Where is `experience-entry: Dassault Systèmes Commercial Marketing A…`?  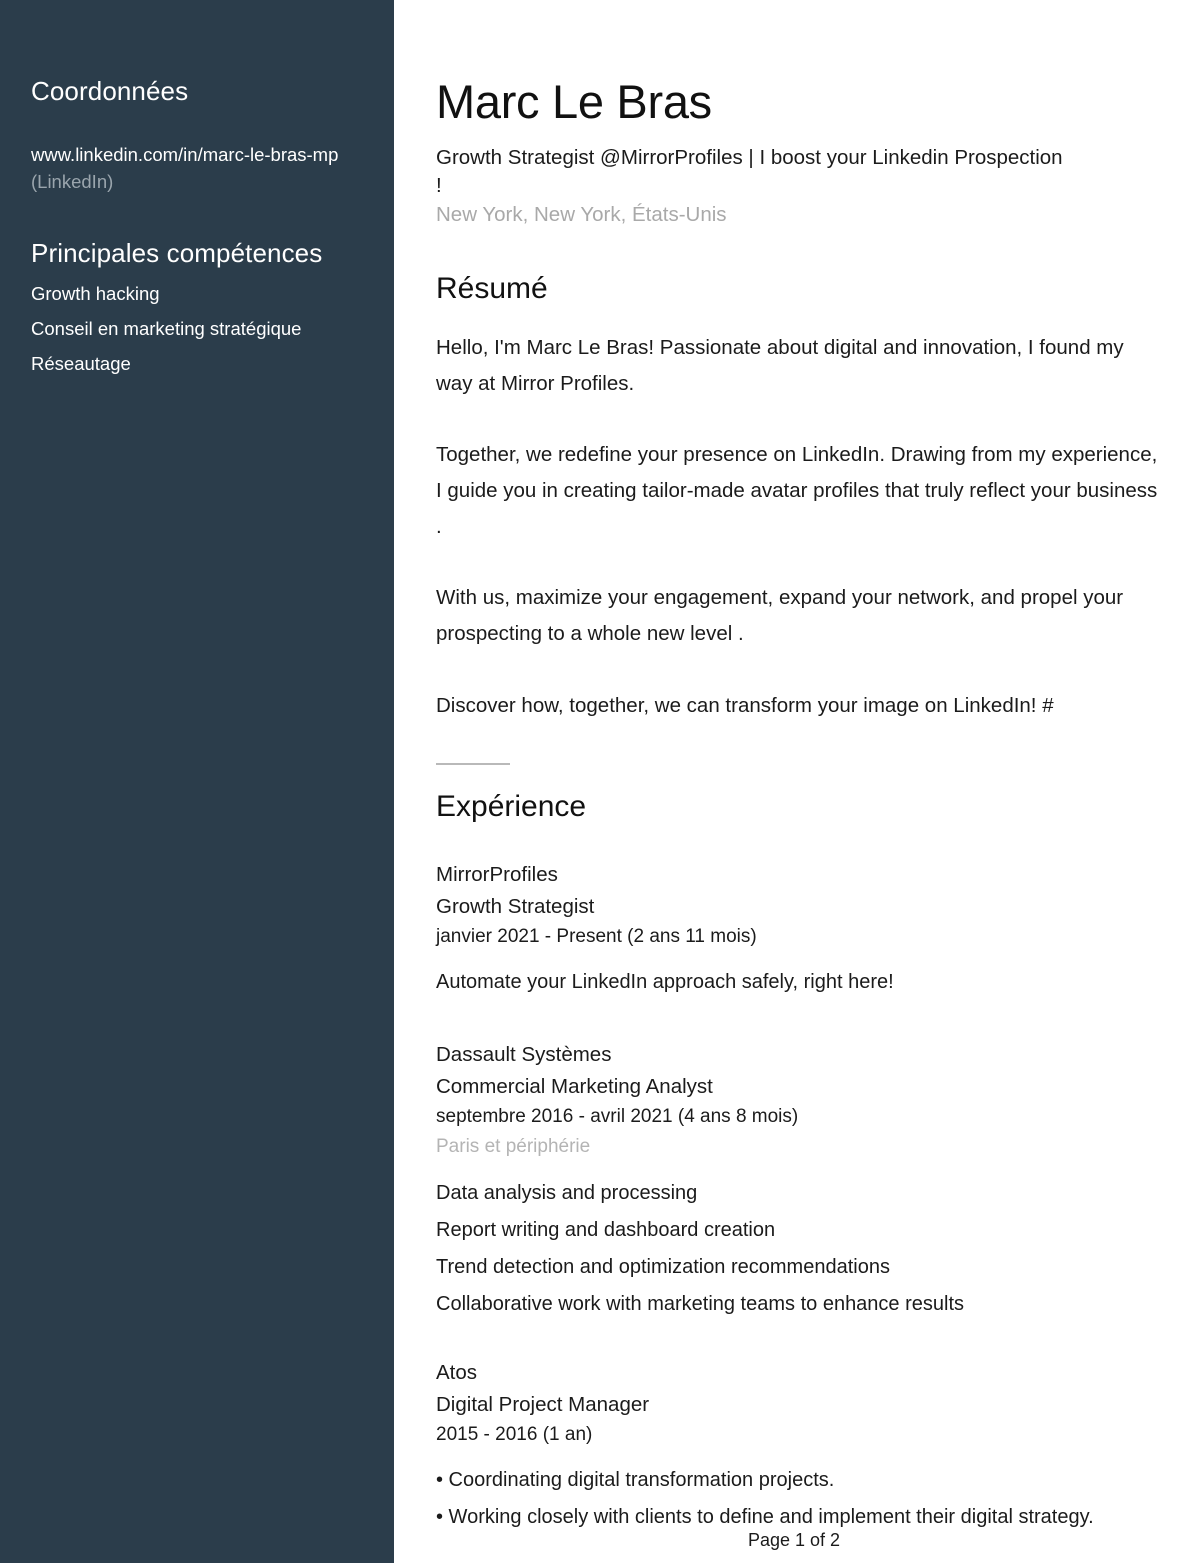 experience-entry: Dassault Systèmes Commercial Marketing A… is located at coordinates (801, 1180).